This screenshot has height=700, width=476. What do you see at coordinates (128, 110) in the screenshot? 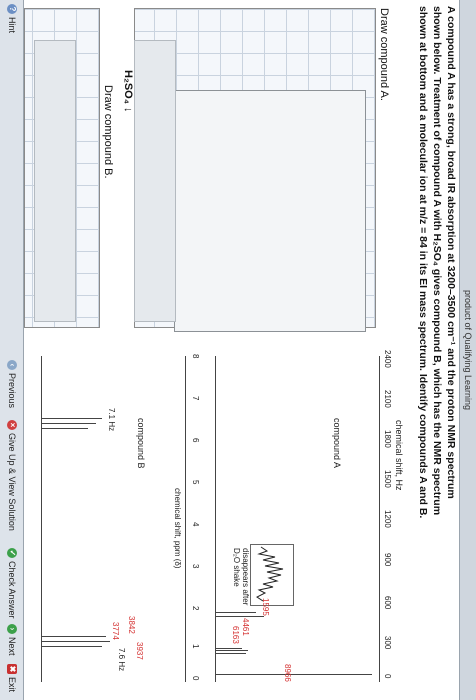
I see `reaction-arrow-icon: ↓` at bounding box center [128, 110].